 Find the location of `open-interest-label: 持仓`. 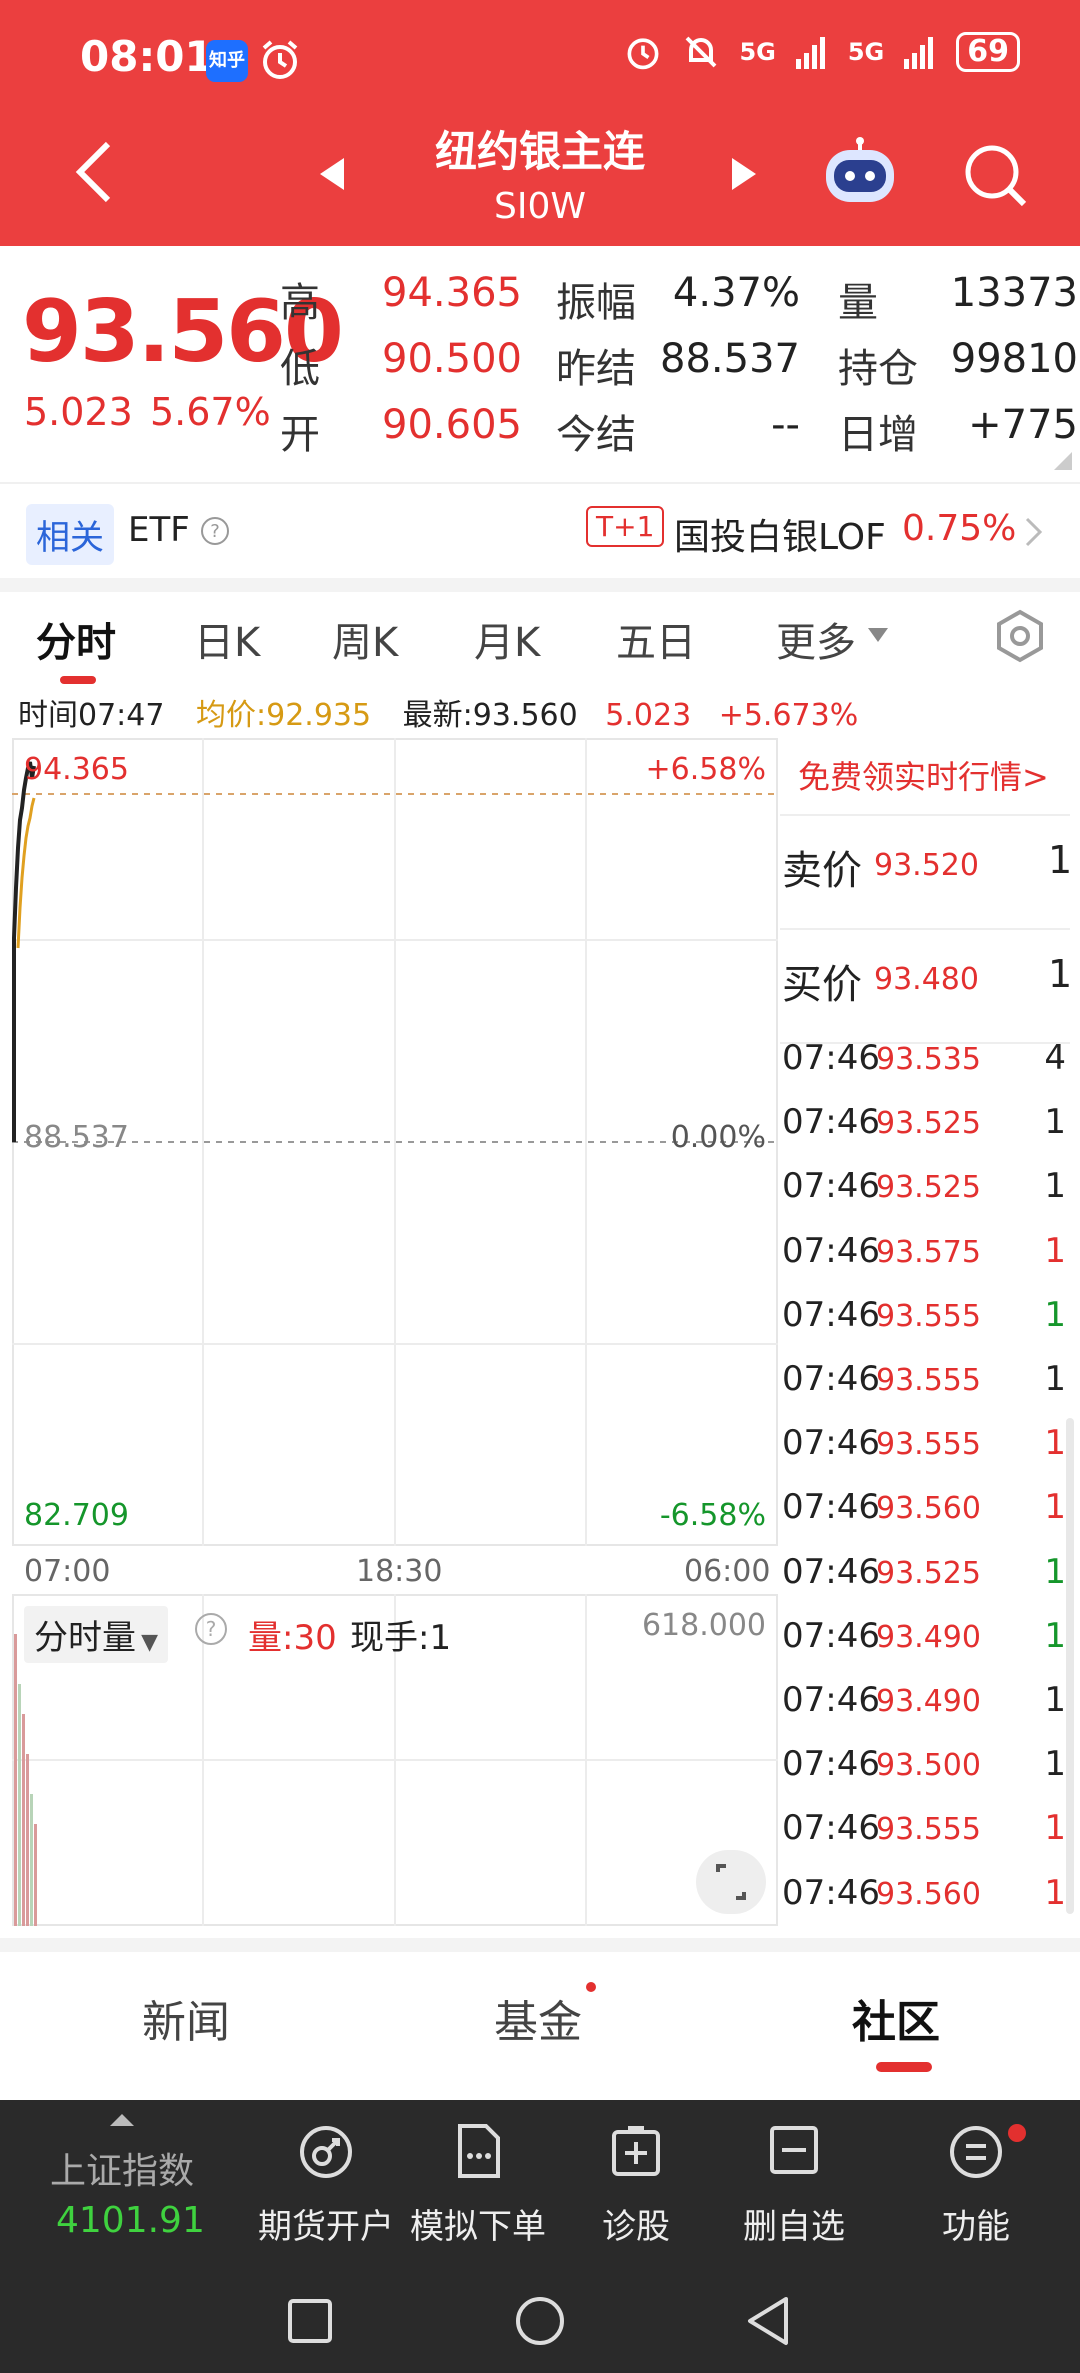

open-interest-label: 持仓 is located at coordinates (878, 369).